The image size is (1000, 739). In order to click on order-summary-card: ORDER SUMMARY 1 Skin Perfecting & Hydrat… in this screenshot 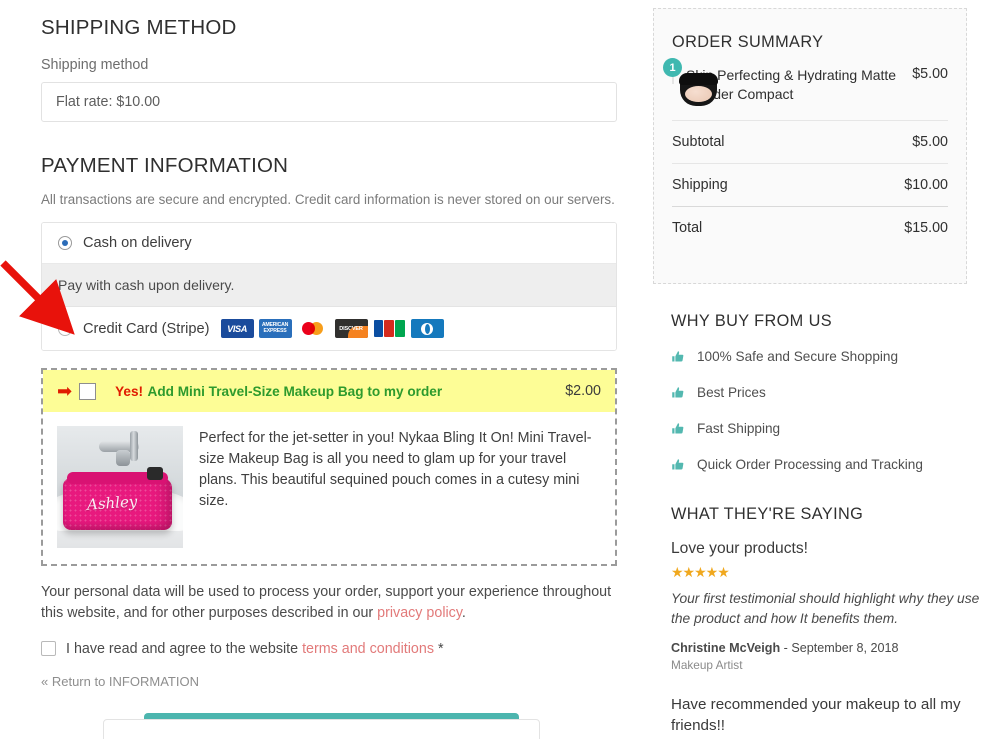, I will do `click(810, 146)`.